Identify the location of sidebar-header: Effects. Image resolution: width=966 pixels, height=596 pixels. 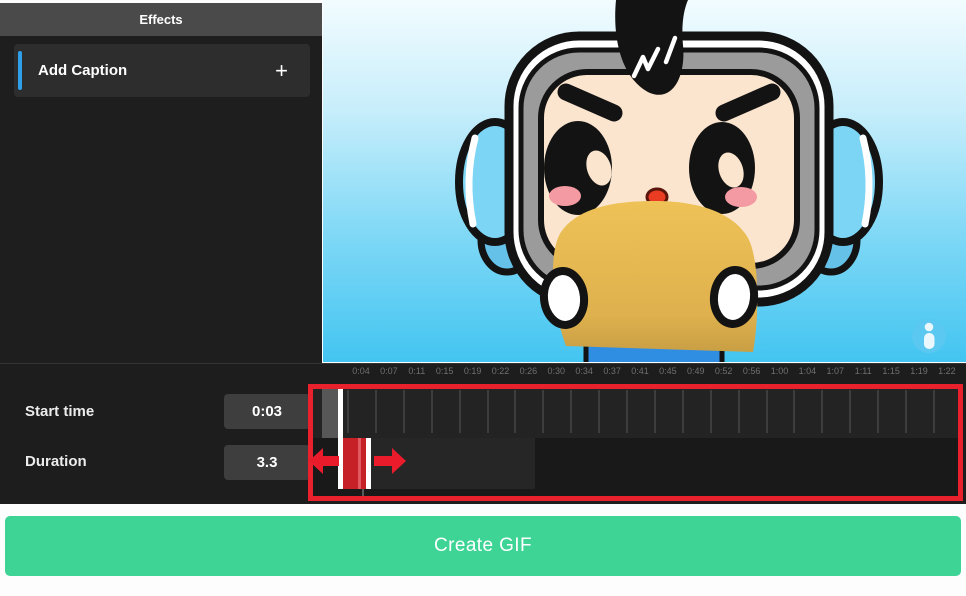
(161, 19).